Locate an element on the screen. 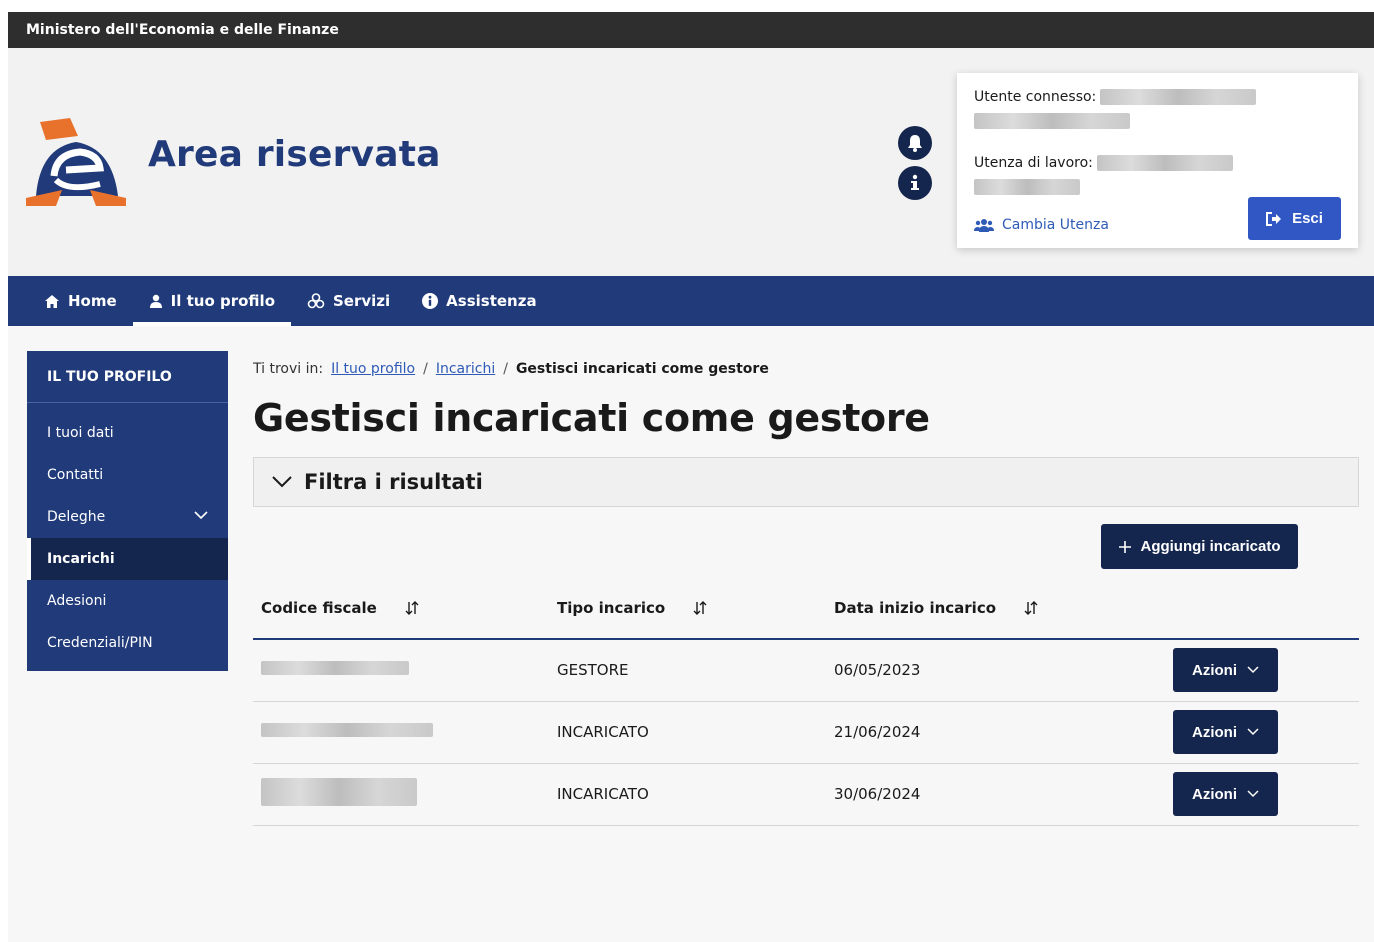 The height and width of the screenshot is (942, 1374). work-user-label: Utenza di lavoro: is located at coordinates (1033, 163).